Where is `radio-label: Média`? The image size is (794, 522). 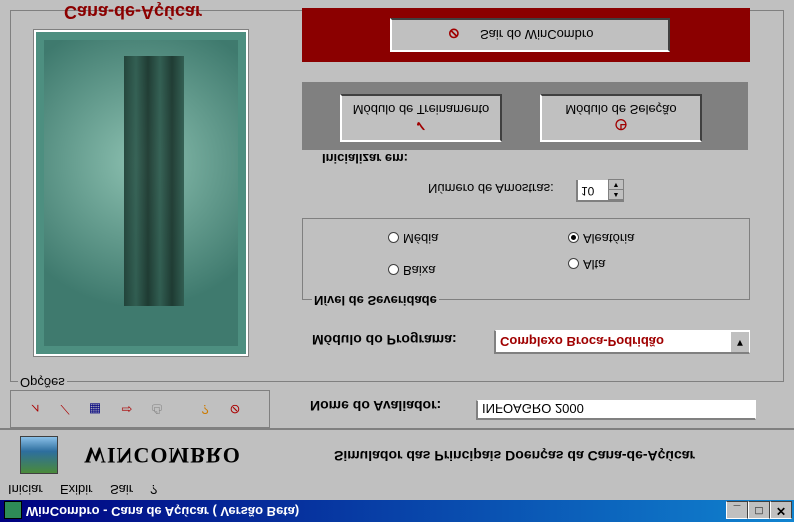
radio-label: Média is located at coordinates (421, 238).